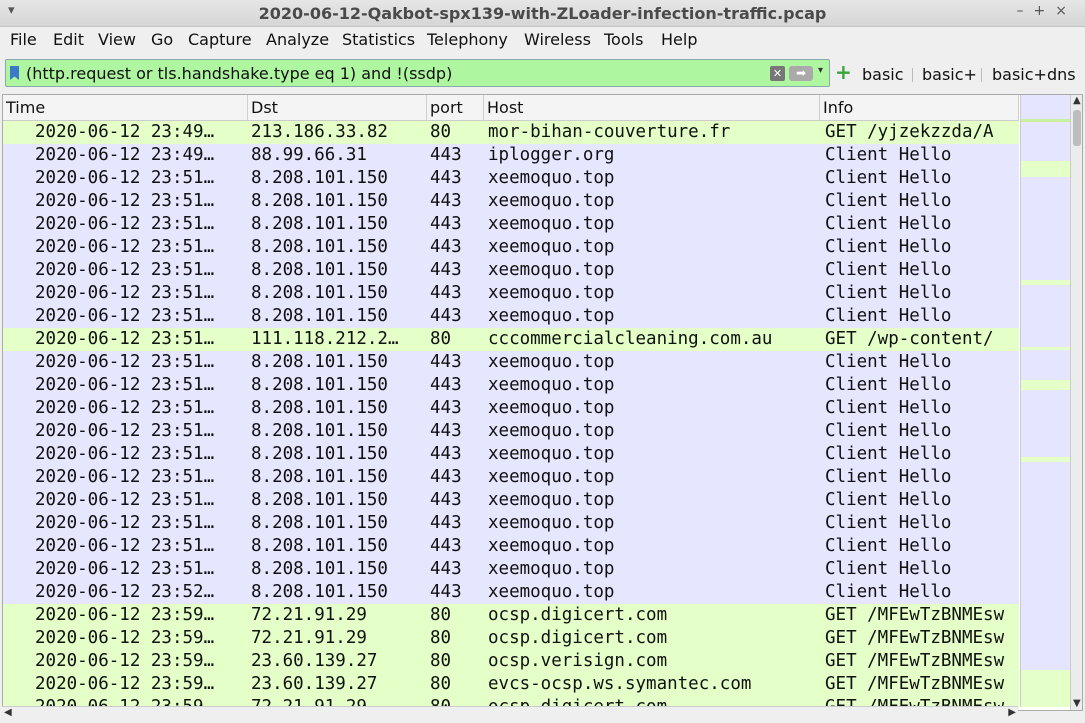 The width and height of the screenshot is (1085, 723). Describe the element at coordinates (1066, 11) in the screenshot. I see `close-icon: ×` at that location.